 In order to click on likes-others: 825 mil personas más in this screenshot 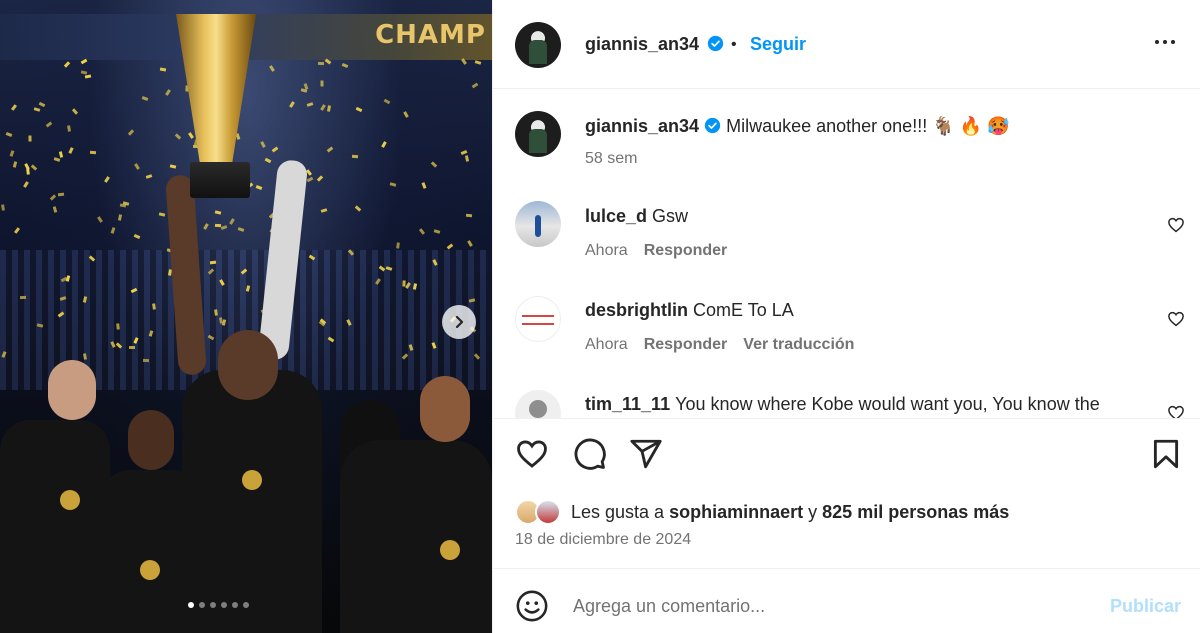, I will do `click(915, 512)`.